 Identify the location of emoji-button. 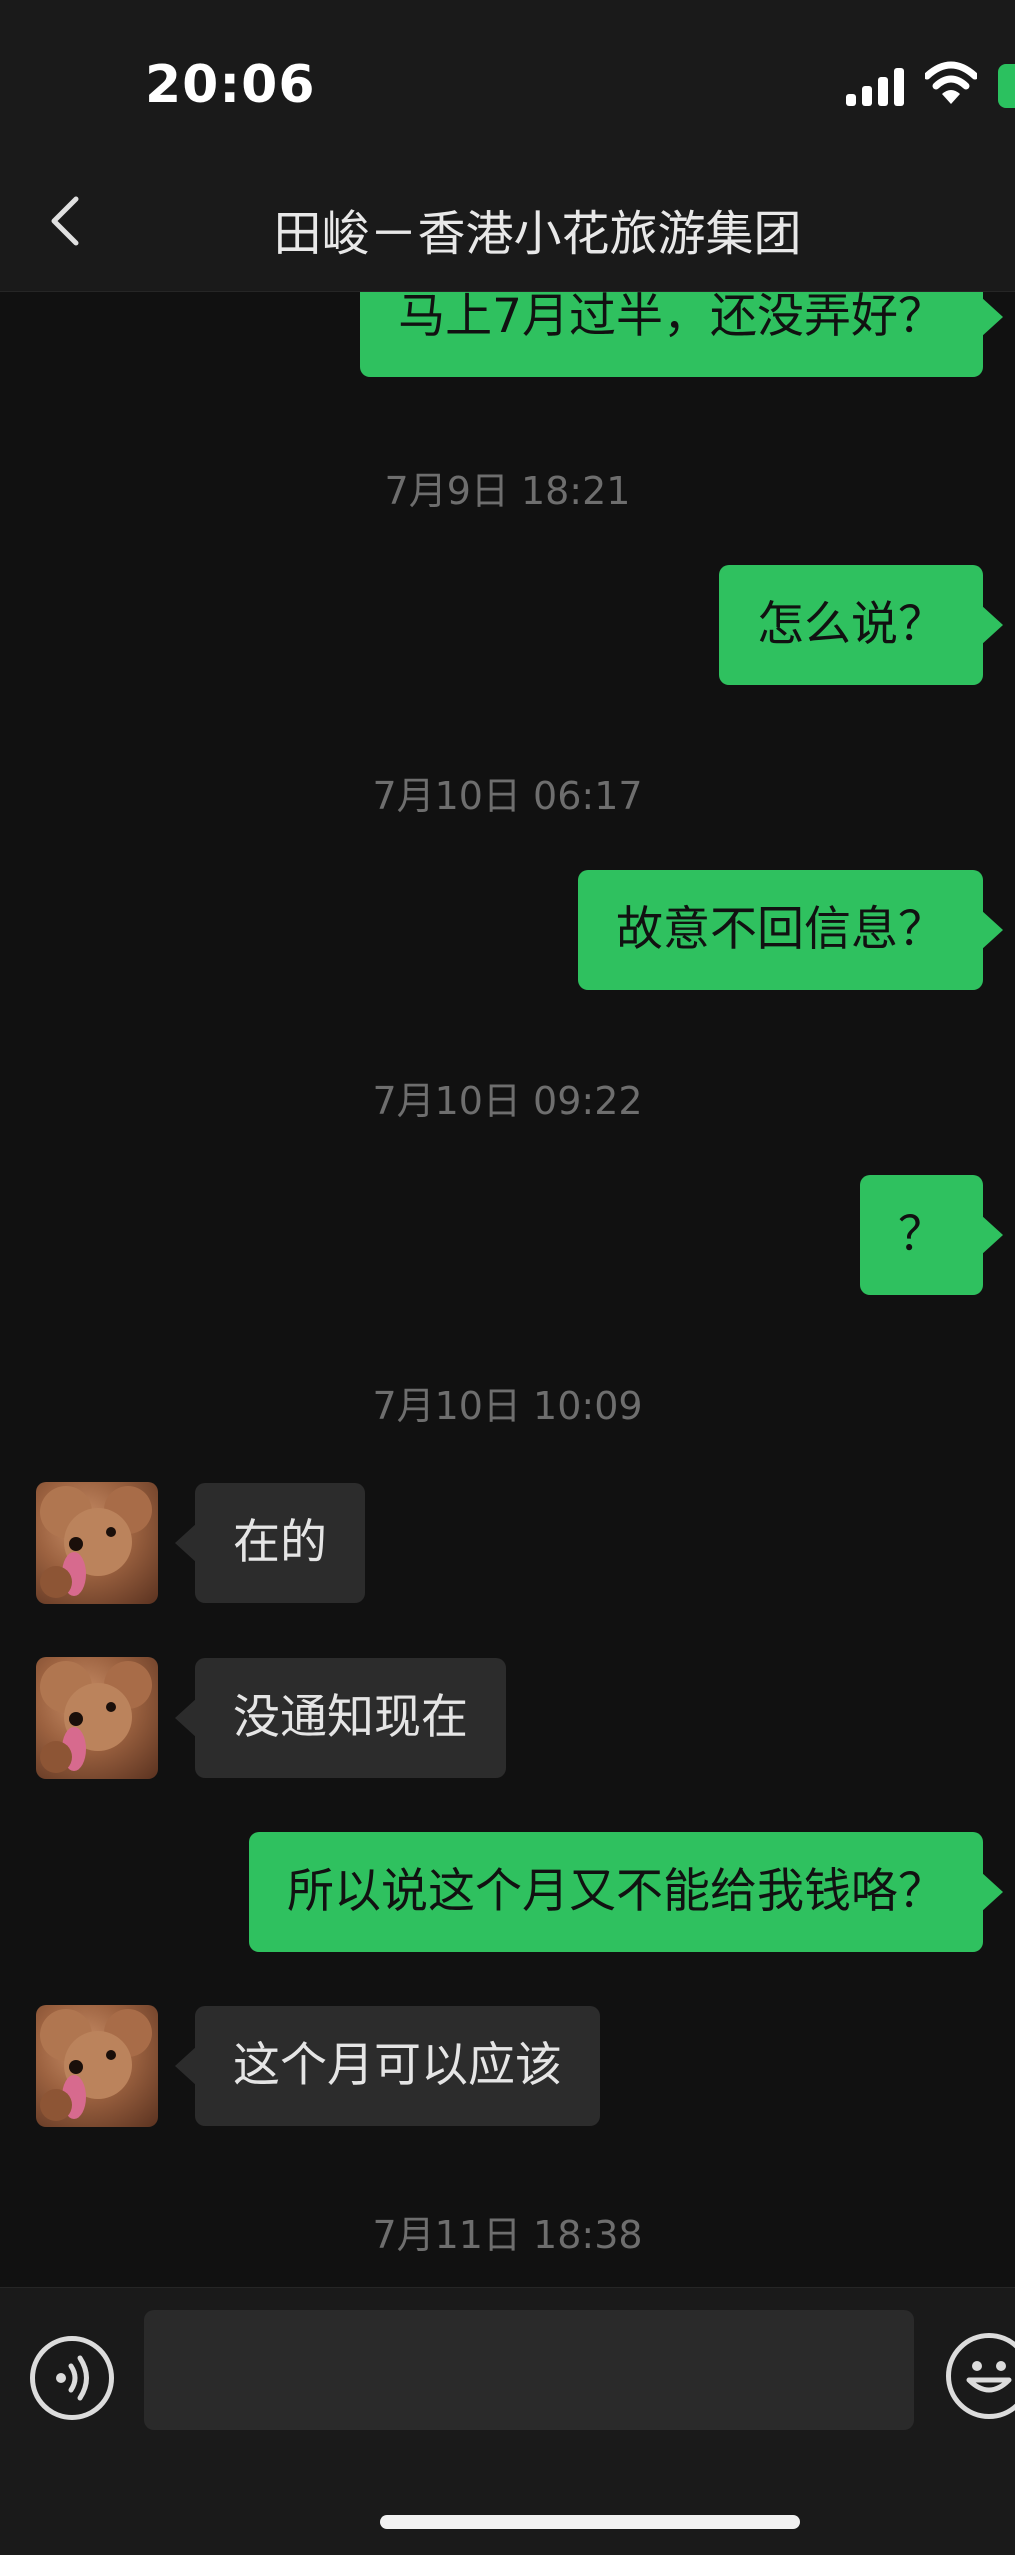
(980, 2376).